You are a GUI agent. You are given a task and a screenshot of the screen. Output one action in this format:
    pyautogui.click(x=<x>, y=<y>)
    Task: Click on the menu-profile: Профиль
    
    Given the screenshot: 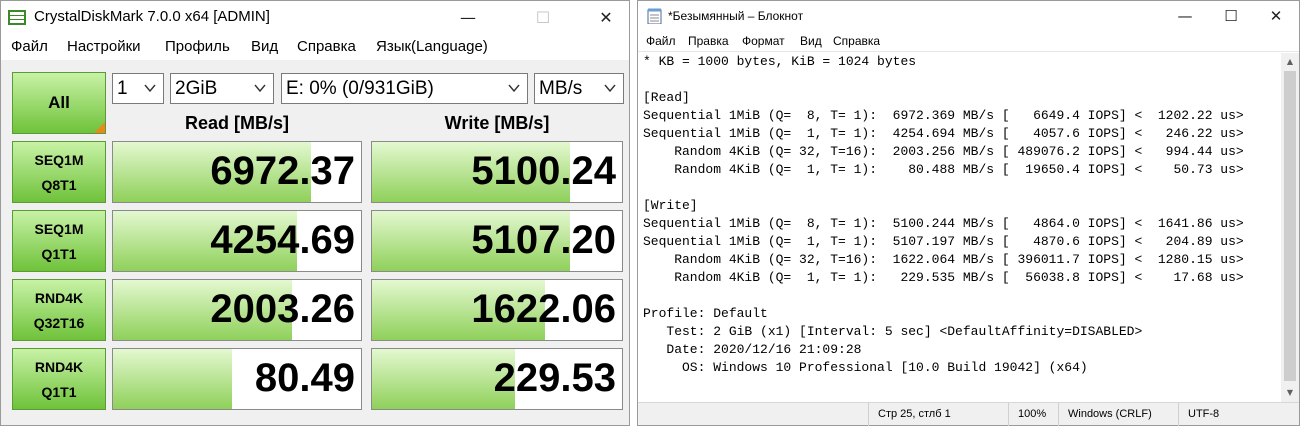 What is the action you would take?
    pyautogui.click(x=197, y=46)
    